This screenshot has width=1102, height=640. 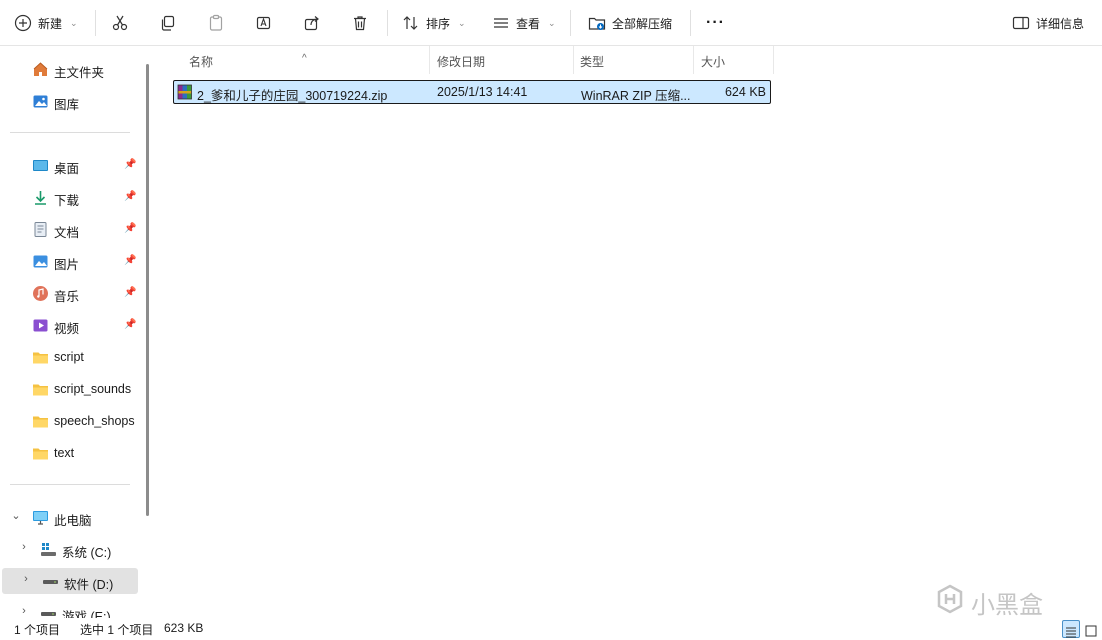 I want to click on sidebar-item-drive-d: › 软件 (D:), so click(x=70, y=581).